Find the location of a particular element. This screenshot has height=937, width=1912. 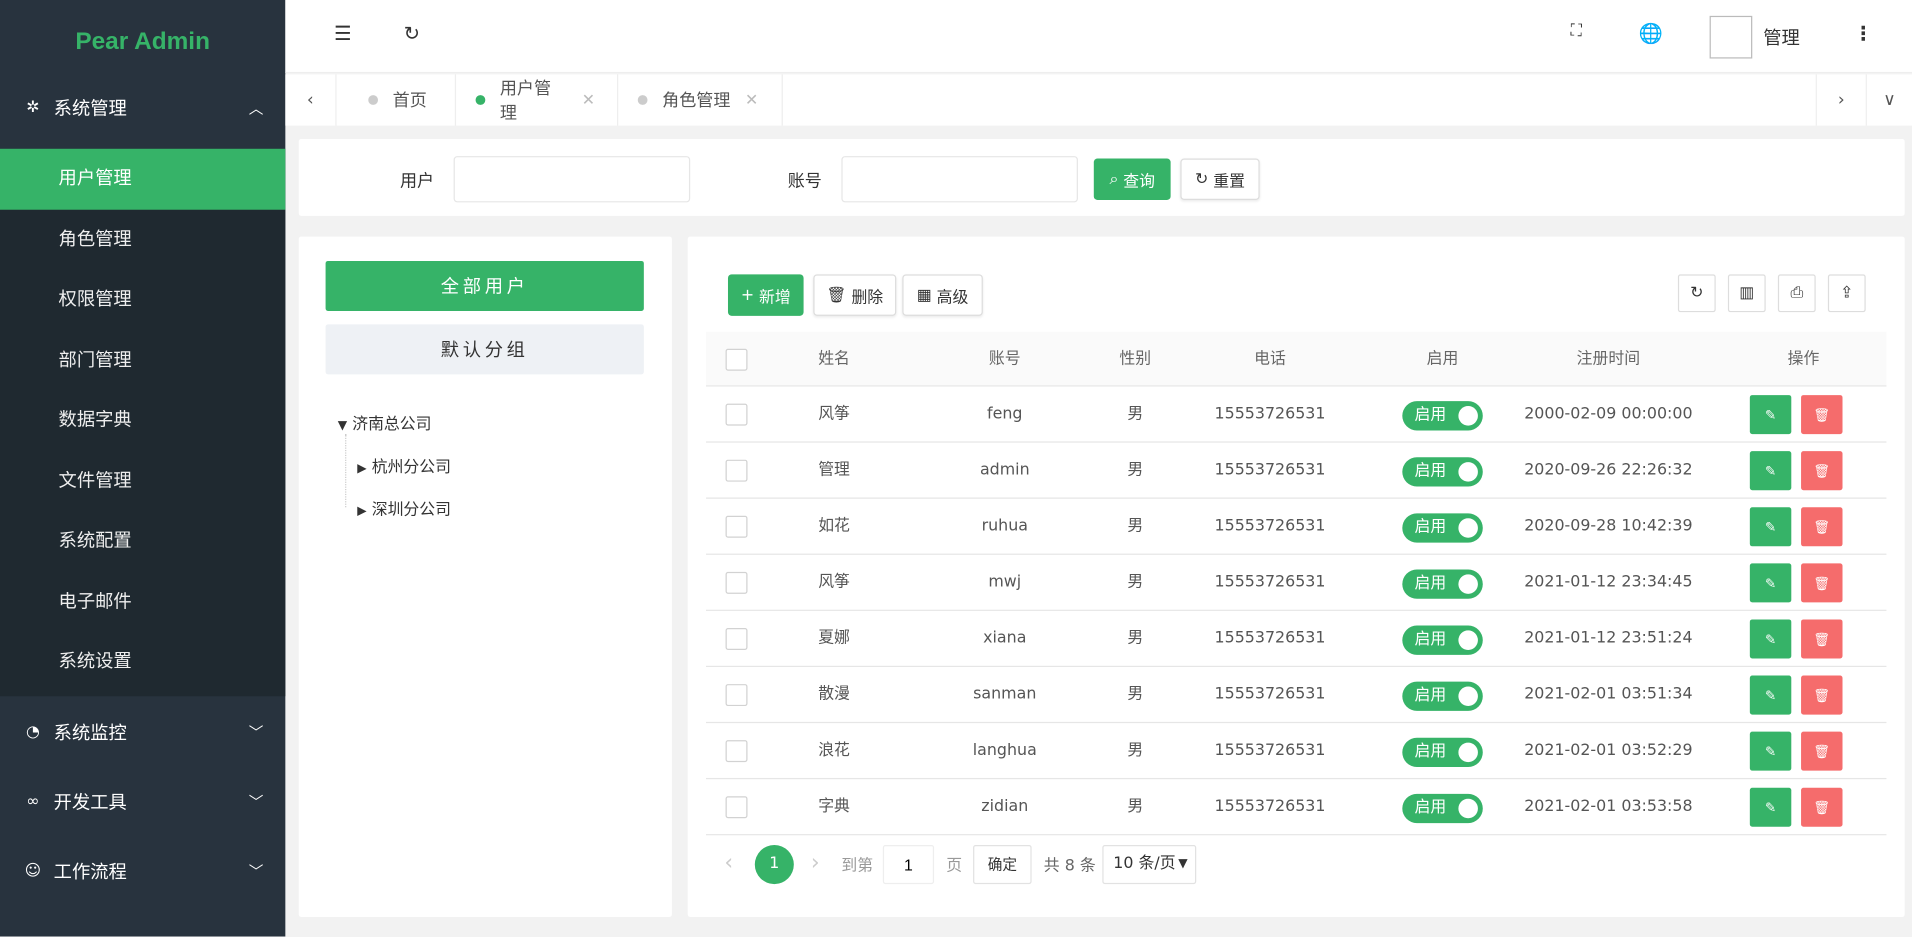

sidebar-item-roles: 角色管理 is located at coordinates (142, 239).